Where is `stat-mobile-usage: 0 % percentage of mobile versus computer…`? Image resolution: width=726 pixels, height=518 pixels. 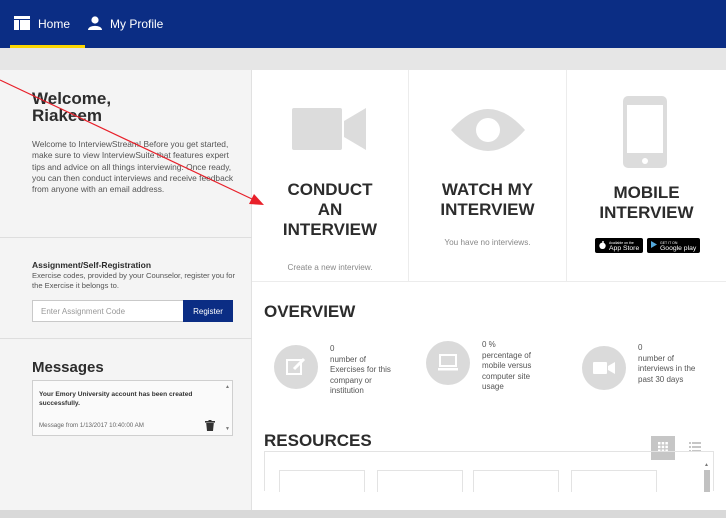
stat-mobile-usage: 0 % percentage of mobile versus computer… is located at coordinates (507, 365).